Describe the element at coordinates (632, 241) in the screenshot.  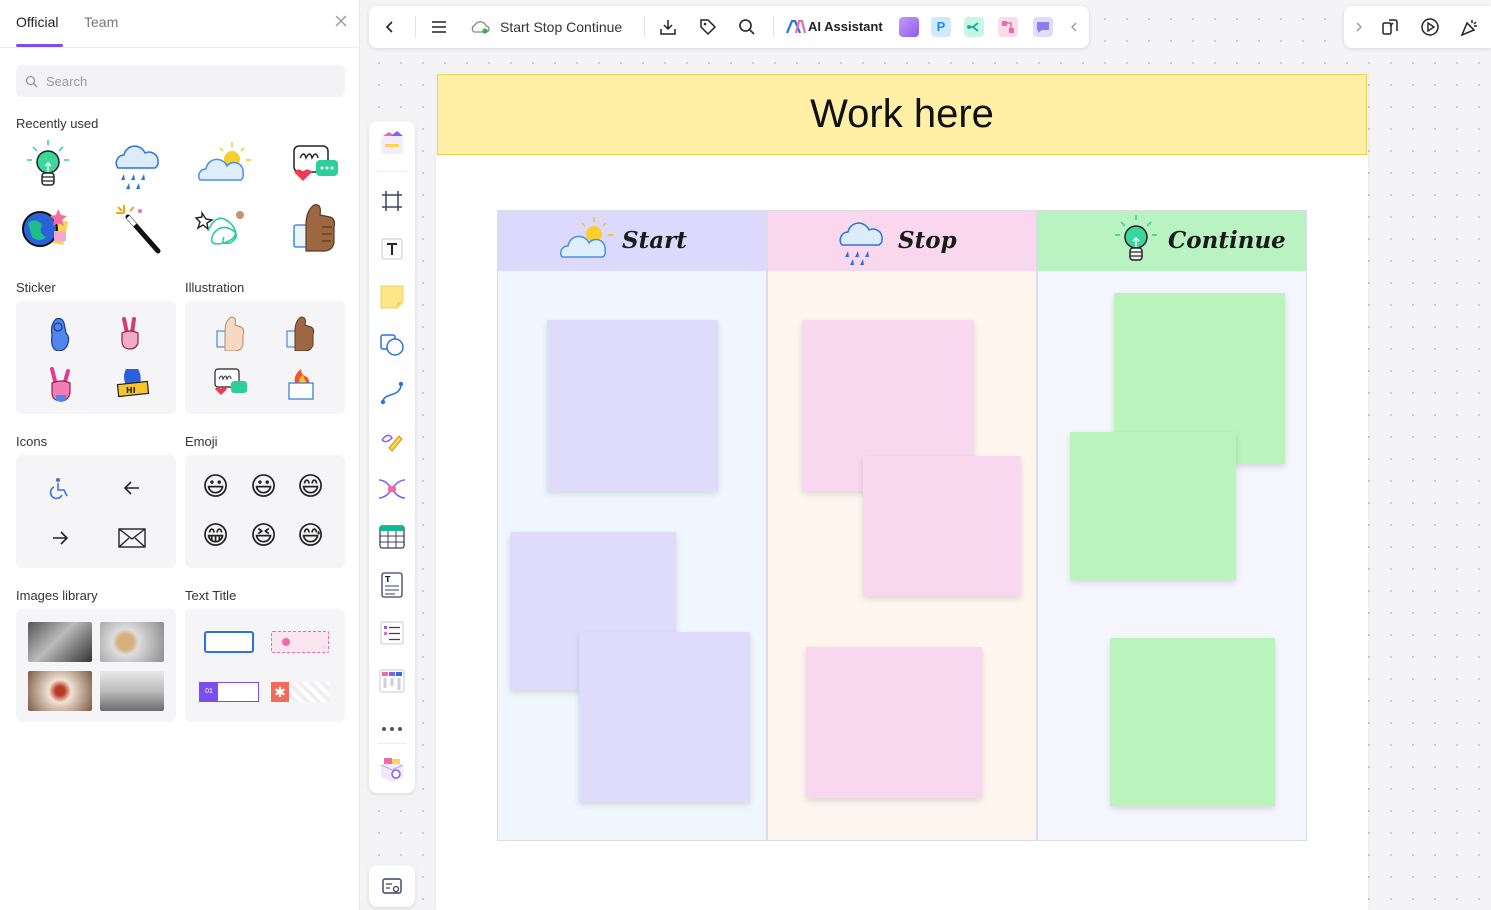
I see `column-header-start: Start` at that location.